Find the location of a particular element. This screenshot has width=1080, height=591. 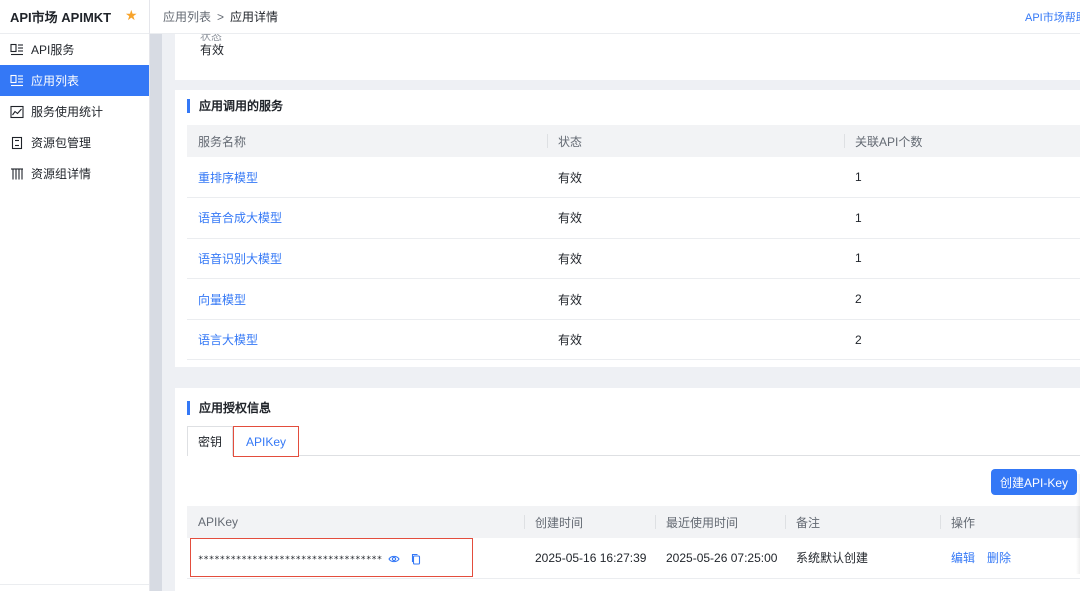

app-list-icon is located at coordinates (17, 81).